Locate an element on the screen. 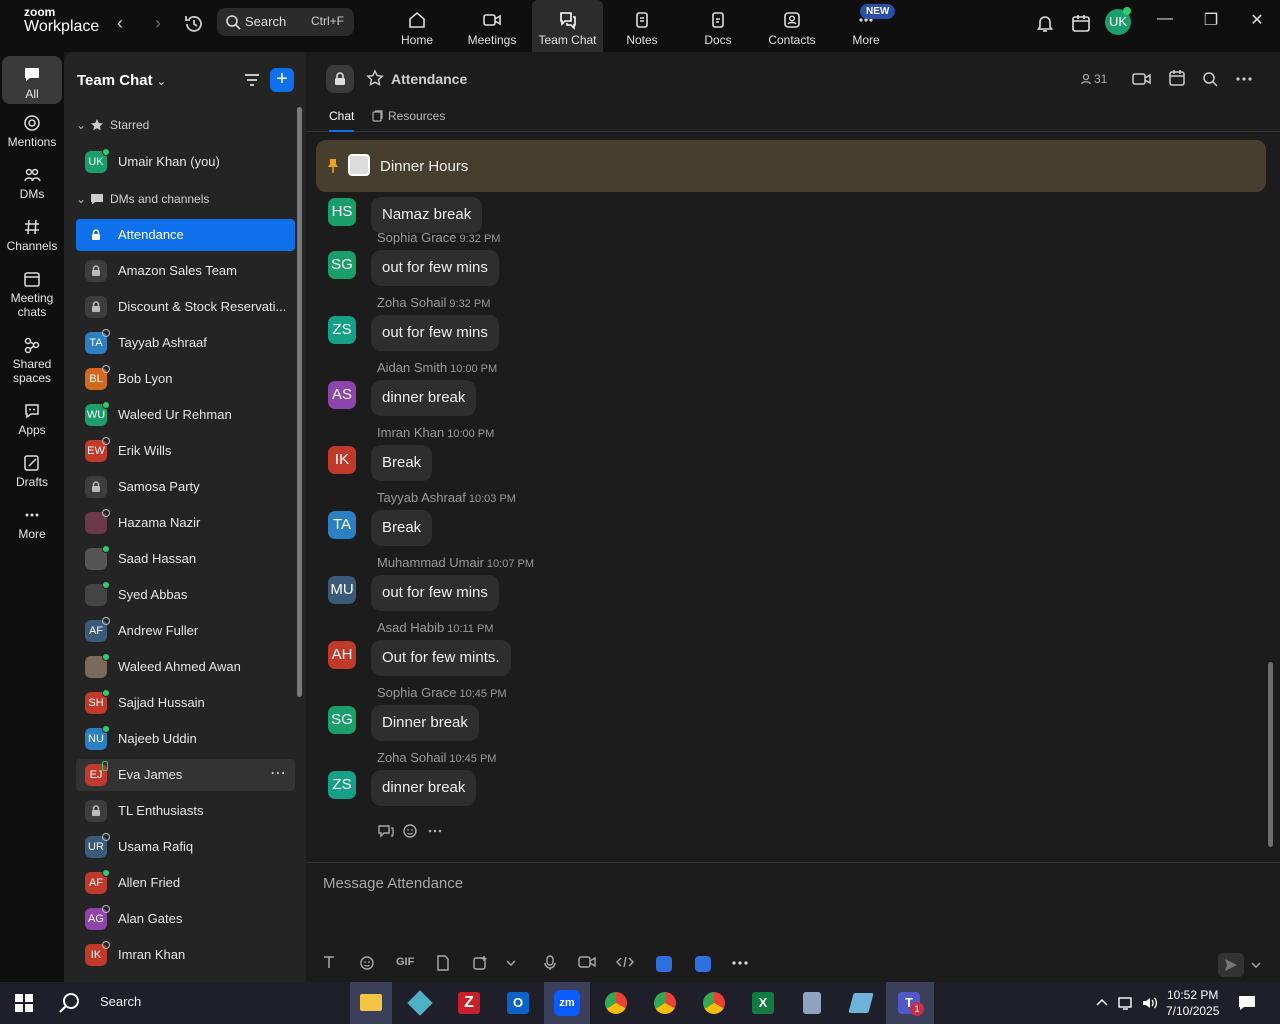 The width and height of the screenshot is (1280, 1024). minimize-button: — is located at coordinates (1165, 22).